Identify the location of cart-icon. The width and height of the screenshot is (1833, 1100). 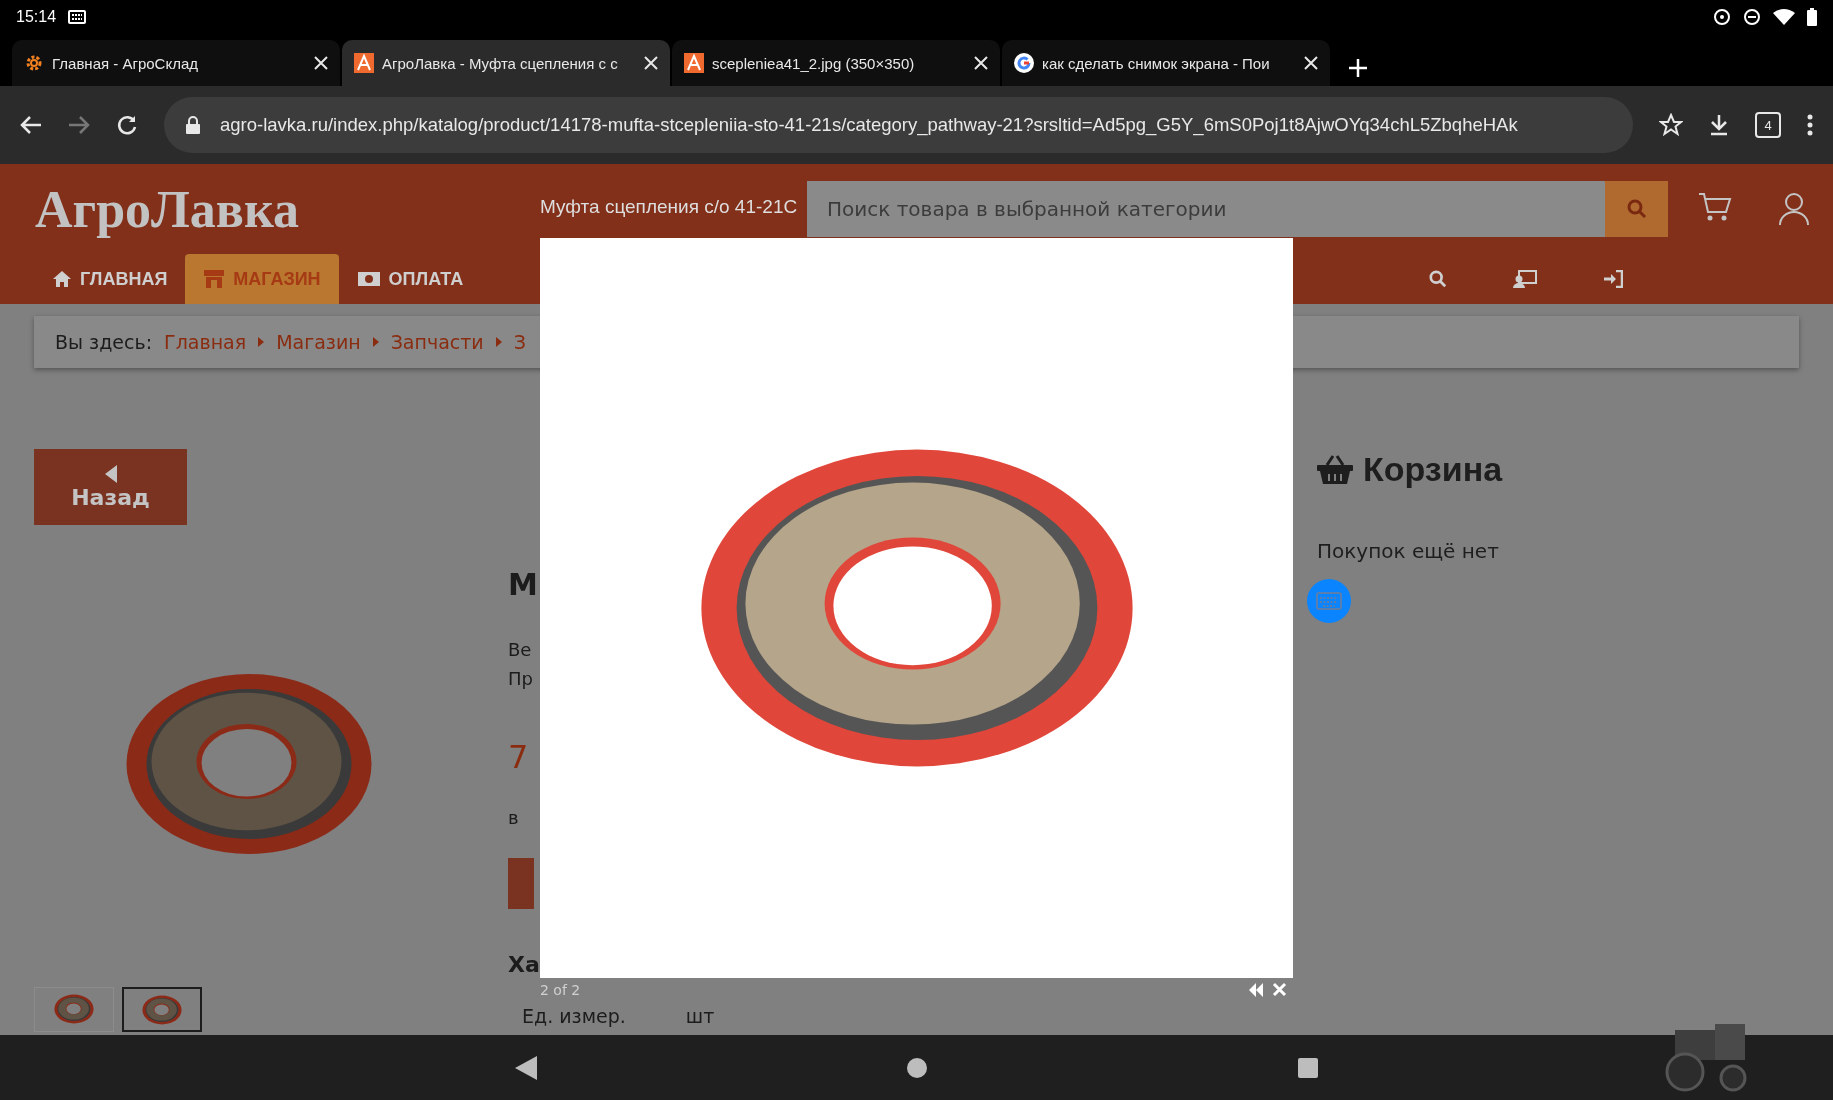
(1715, 207).